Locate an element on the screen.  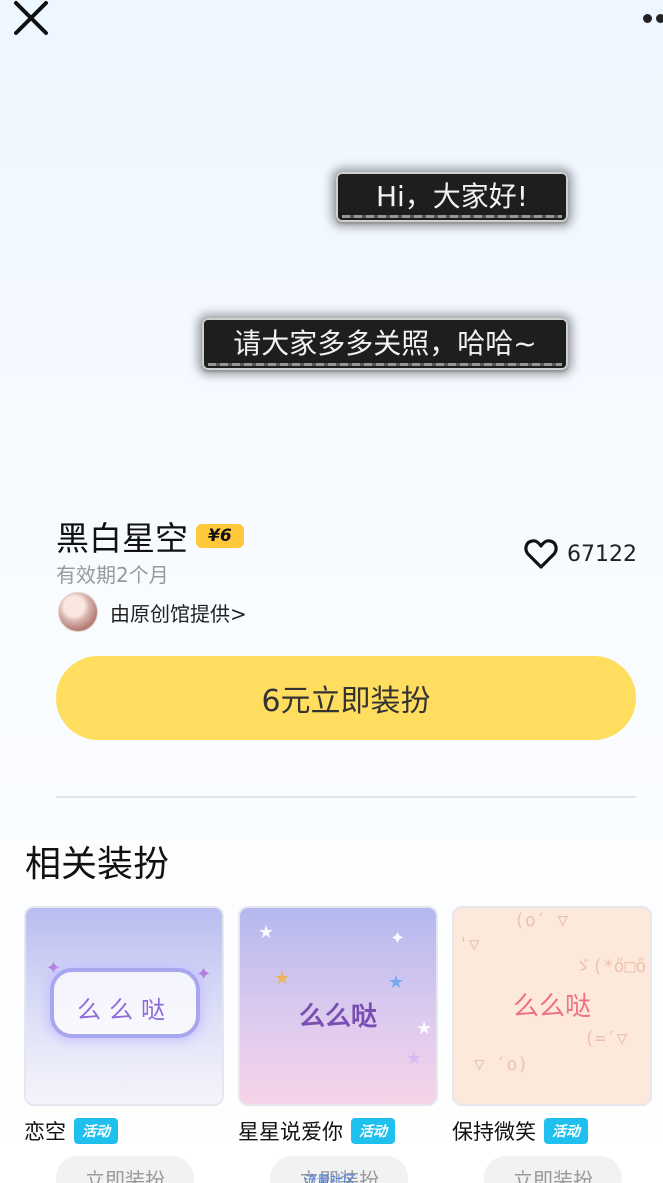
close-icon is located at coordinates (31, 18).